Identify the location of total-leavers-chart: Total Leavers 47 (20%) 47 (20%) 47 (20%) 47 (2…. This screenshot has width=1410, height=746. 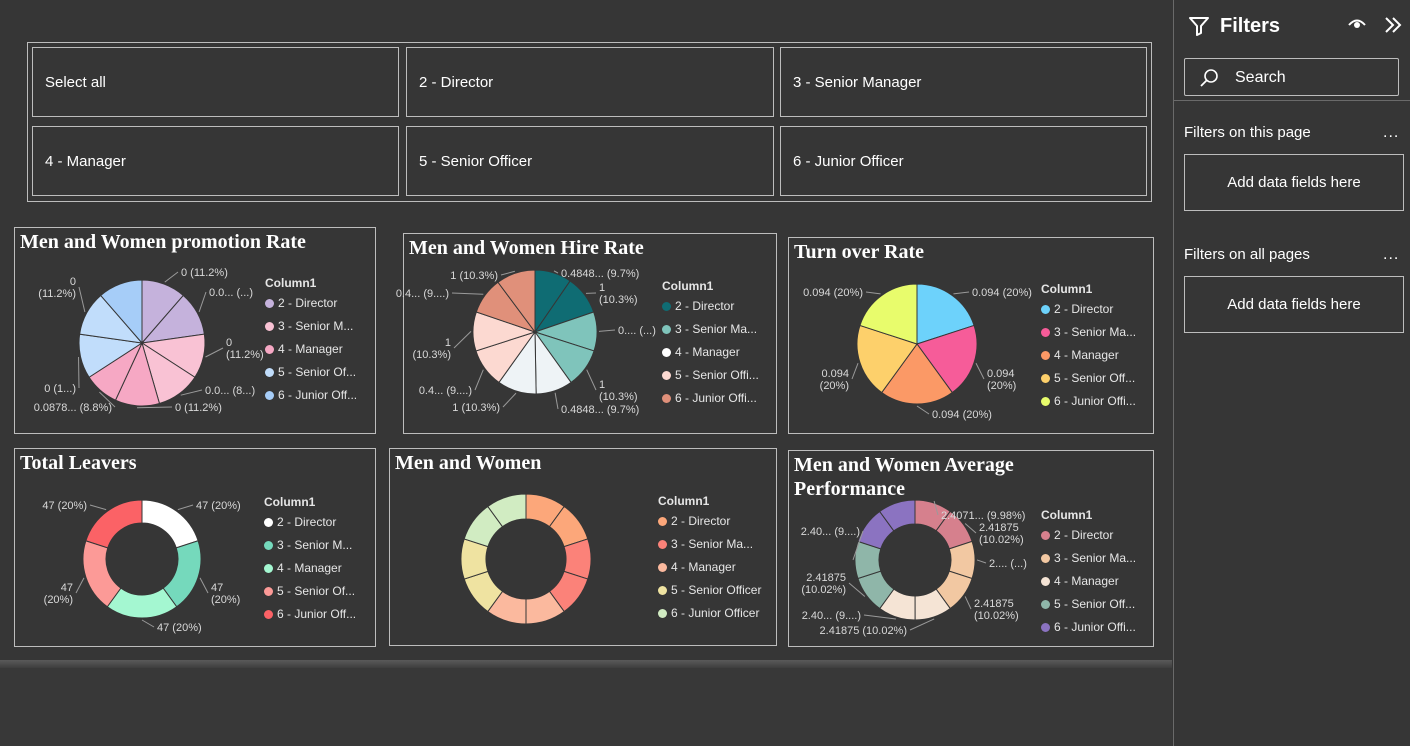
(195, 547).